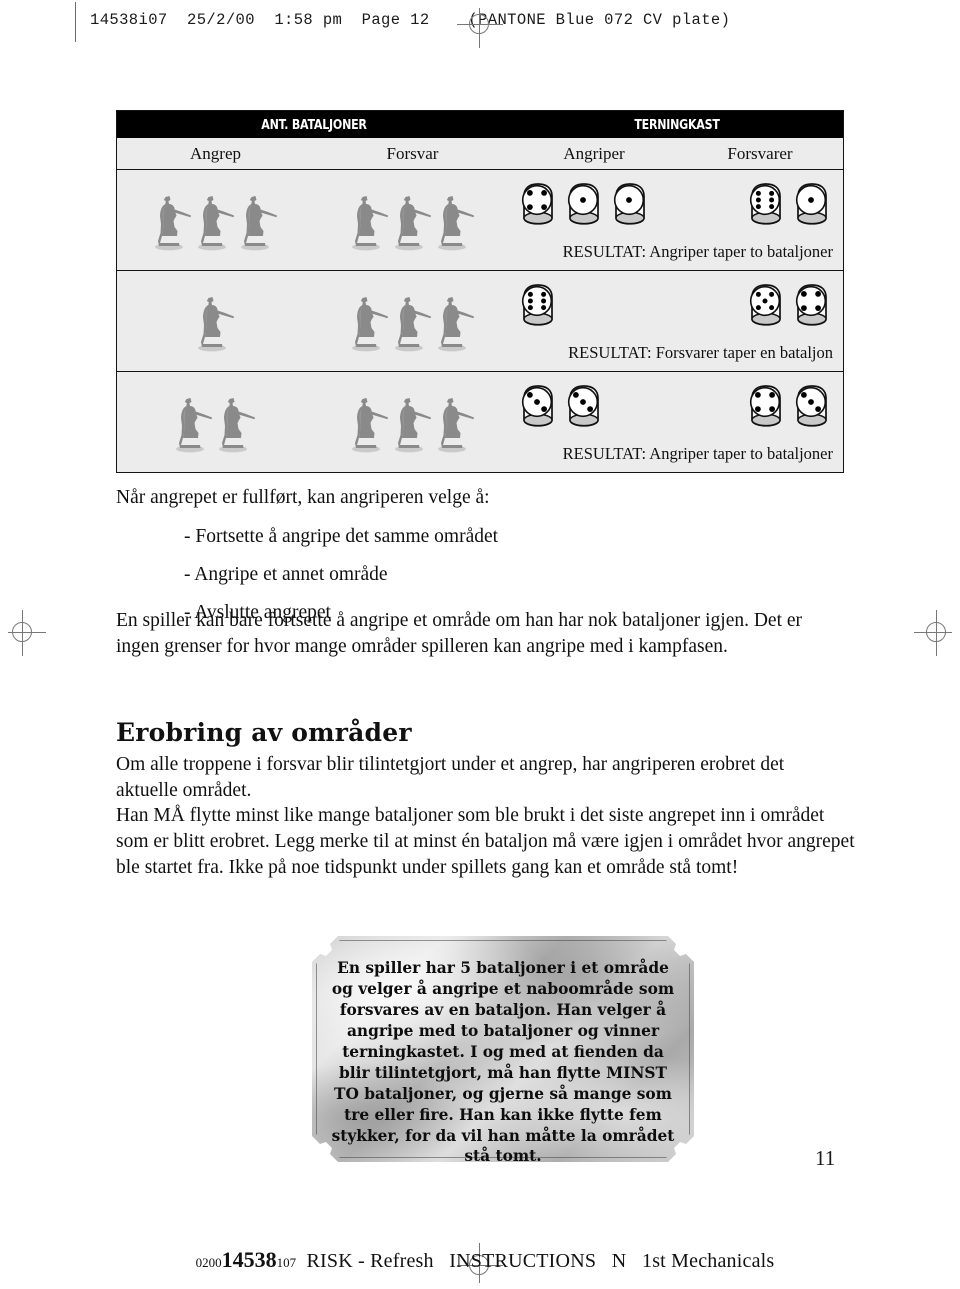 This screenshot has width=960, height=1289. Describe the element at coordinates (480, 154) in the screenshot. I see `table-subheader-row: Angrep Forsvar Angriper Forsvarer` at that location.